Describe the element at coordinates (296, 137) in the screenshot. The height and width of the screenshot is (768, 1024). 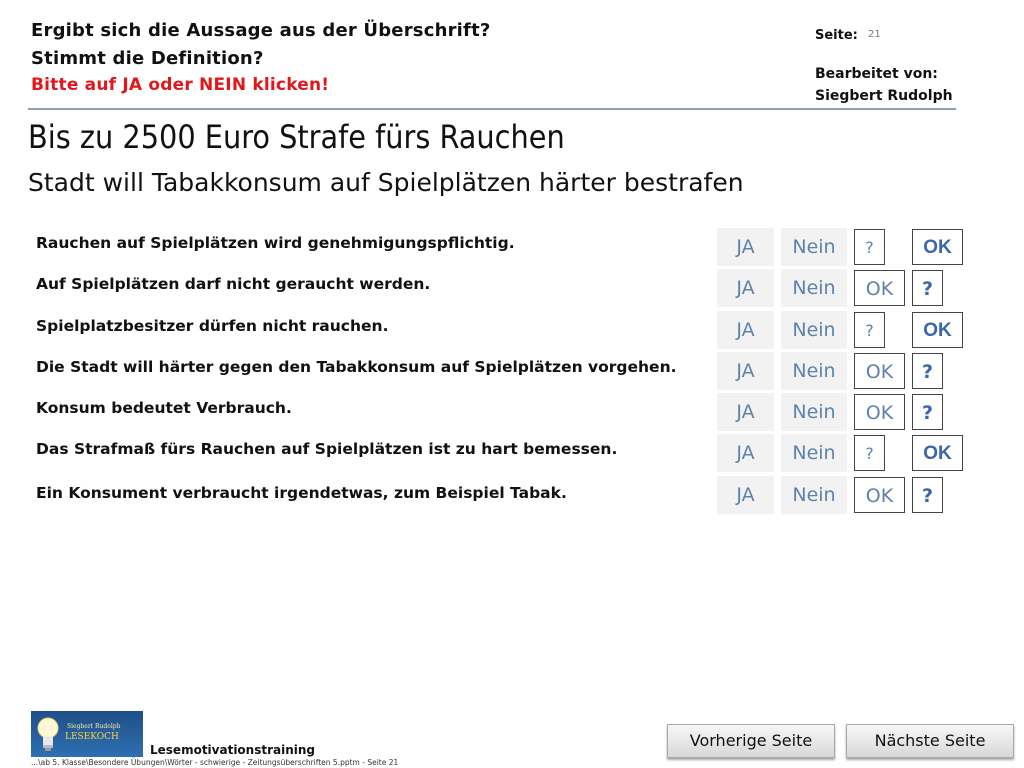
I see `headline-title: Bis zu 2500 Euro Strafe fürs Rauchen` at that location.